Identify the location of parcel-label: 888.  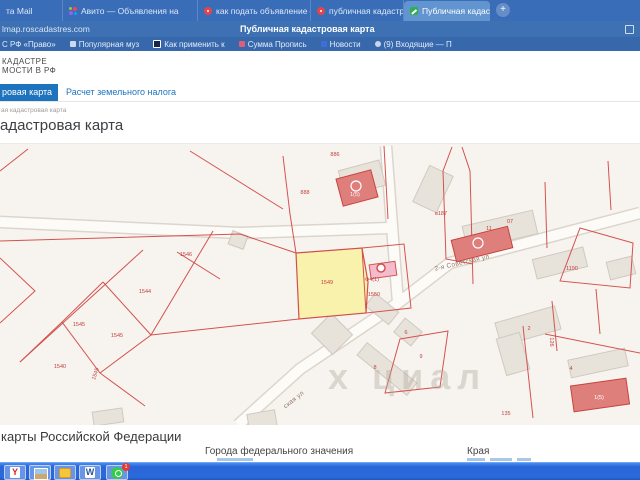
(305, 193).